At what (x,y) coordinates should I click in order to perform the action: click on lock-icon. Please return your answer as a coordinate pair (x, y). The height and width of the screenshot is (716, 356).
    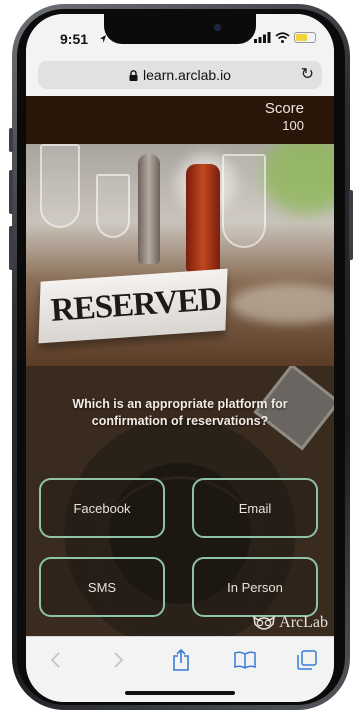
    Looking at the image, I should click on (133, 75).